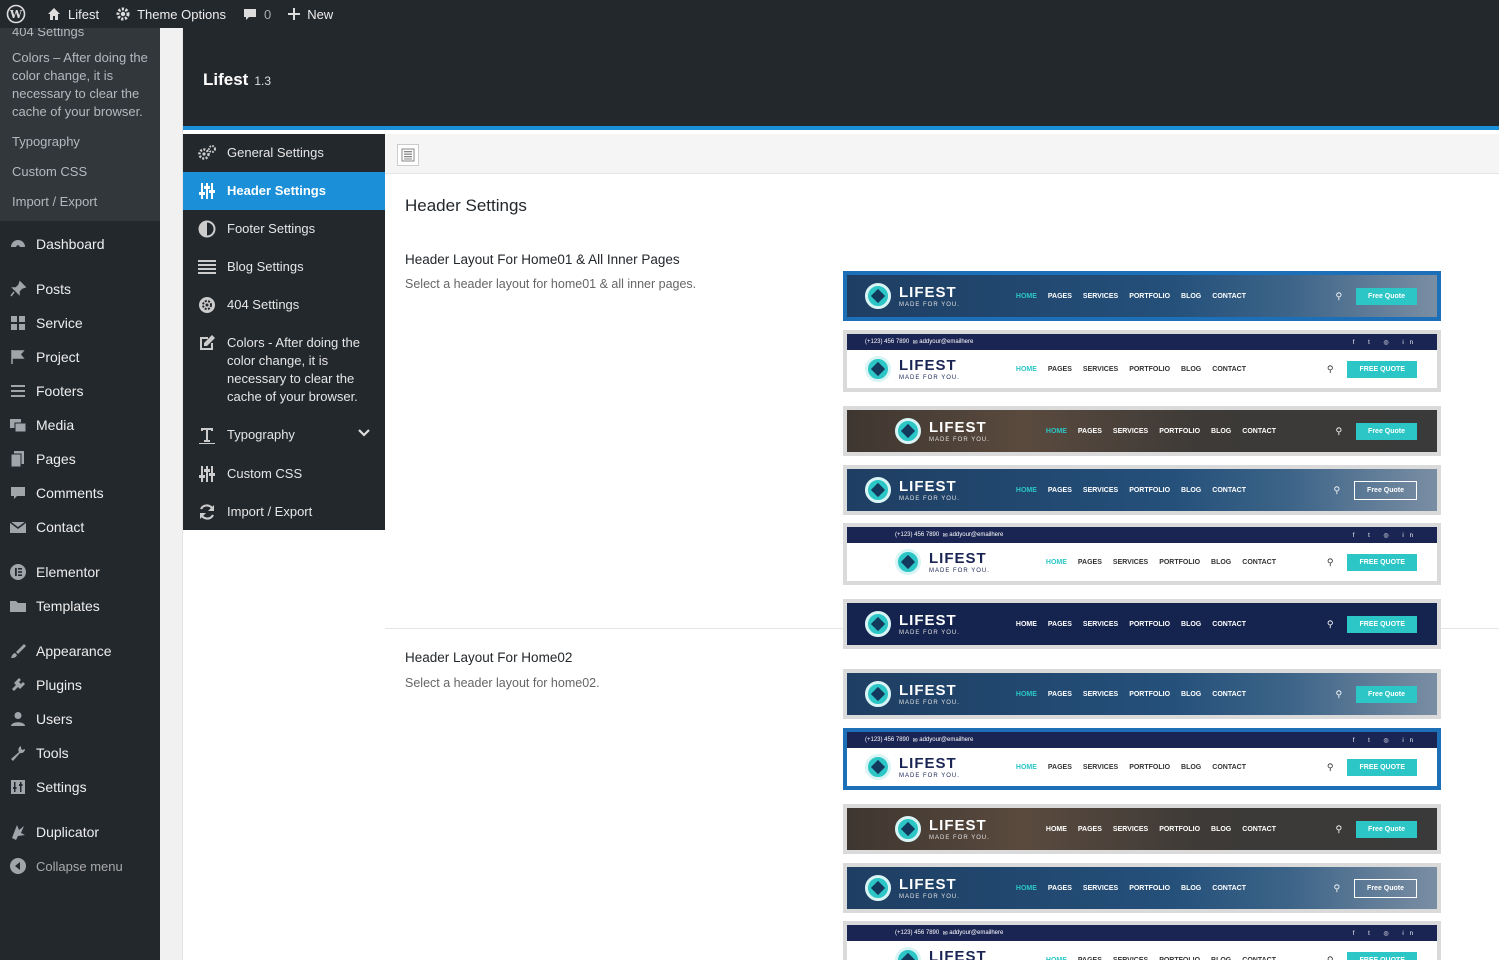 Image resolution: width=1499 pixels, height=960 pixels. Describe the element at coordinates (284, 229) in the screenshot. I see `nav-footer-settings: Footer Settings` at that location.